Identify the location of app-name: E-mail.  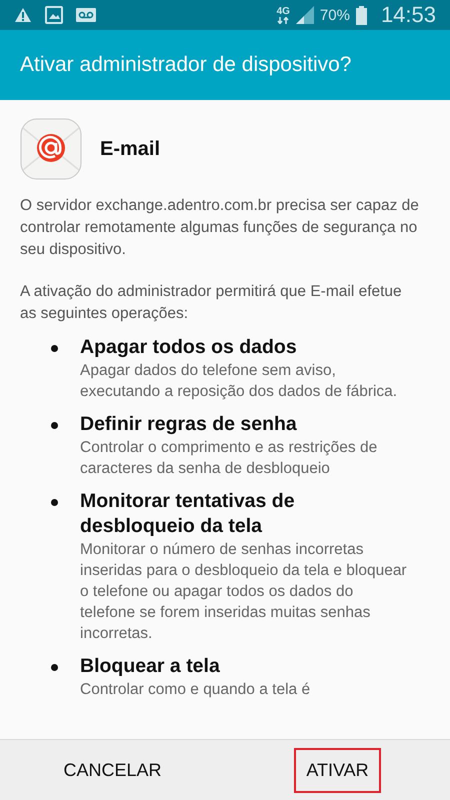
(130, 149).